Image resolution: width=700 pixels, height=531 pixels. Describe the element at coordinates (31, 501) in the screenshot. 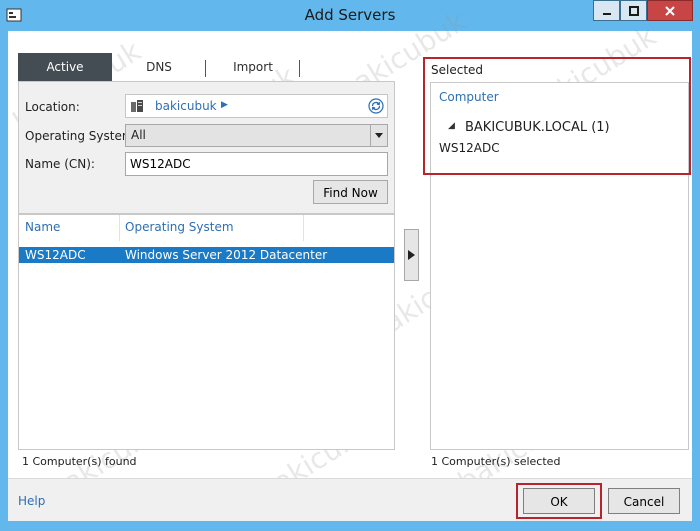

I see `help-link: Help` at that location.